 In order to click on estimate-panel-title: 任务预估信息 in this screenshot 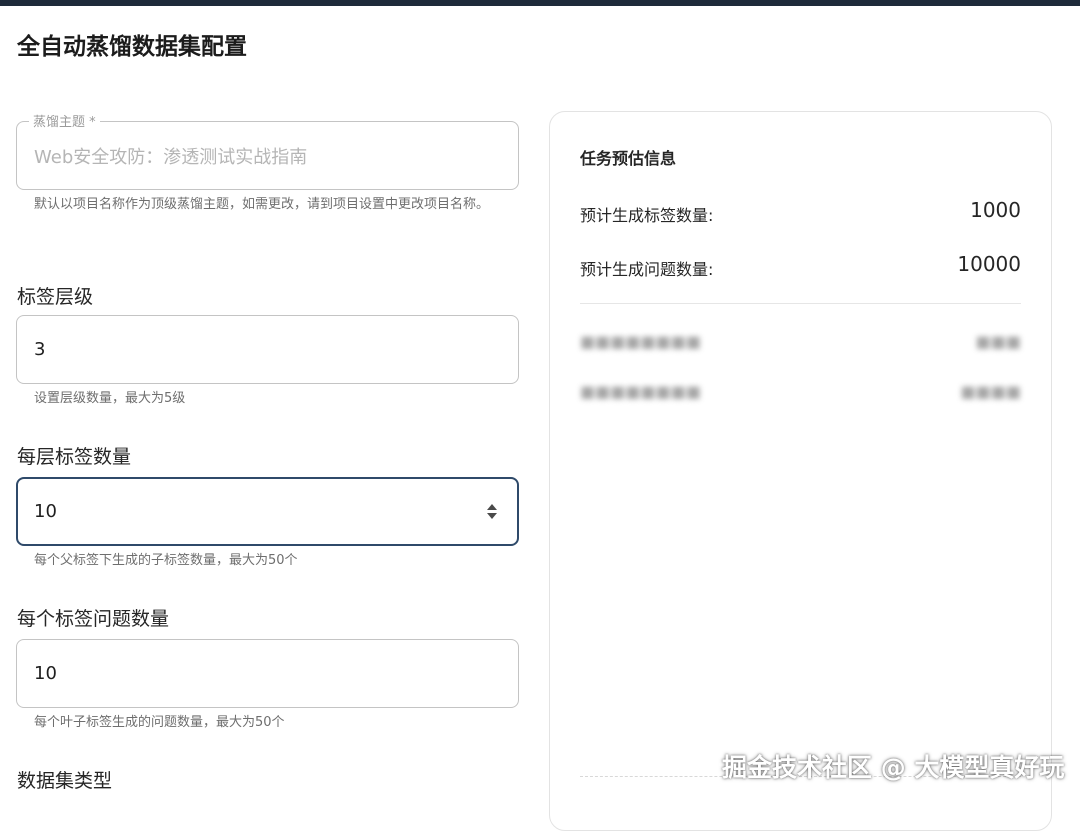, I will do `click(628, 158)`.